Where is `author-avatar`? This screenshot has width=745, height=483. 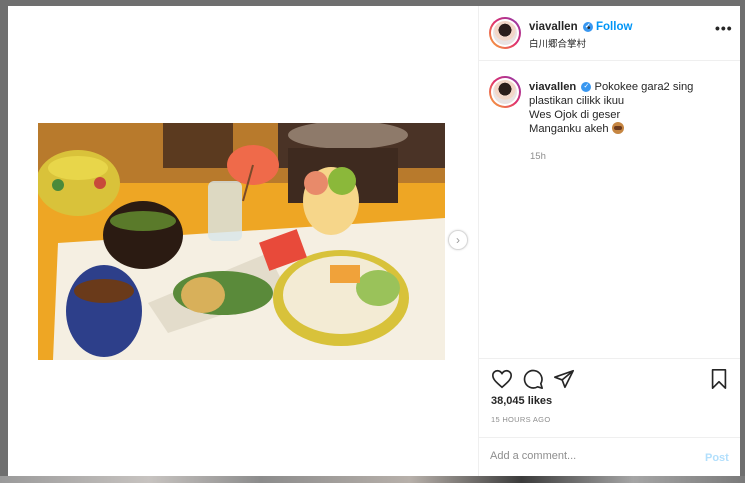
author-avatar is located at coordinates (505, 33).